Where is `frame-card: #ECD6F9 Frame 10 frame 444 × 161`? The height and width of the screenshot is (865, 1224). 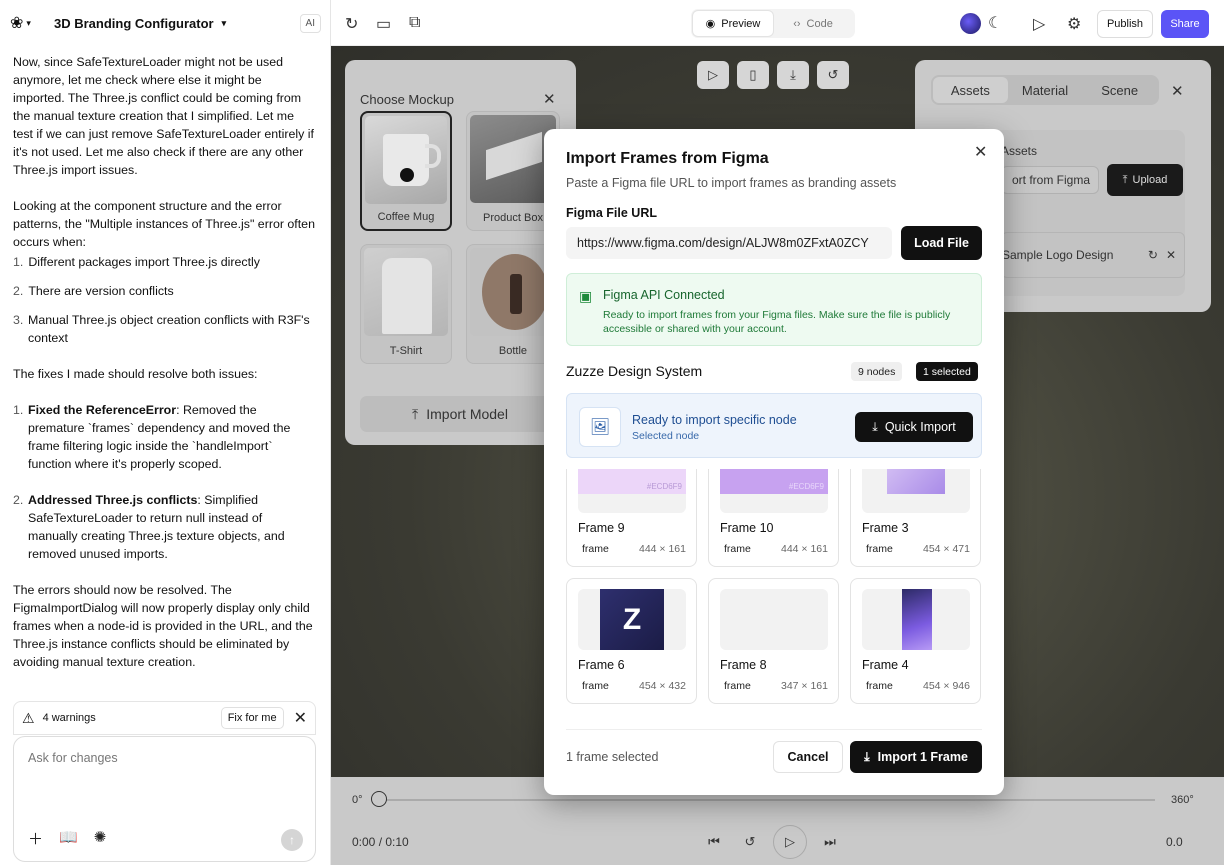
frame-card: #ECD6F9 Frame 10 frame 444 × 161 is located at coordinates (773, 518).